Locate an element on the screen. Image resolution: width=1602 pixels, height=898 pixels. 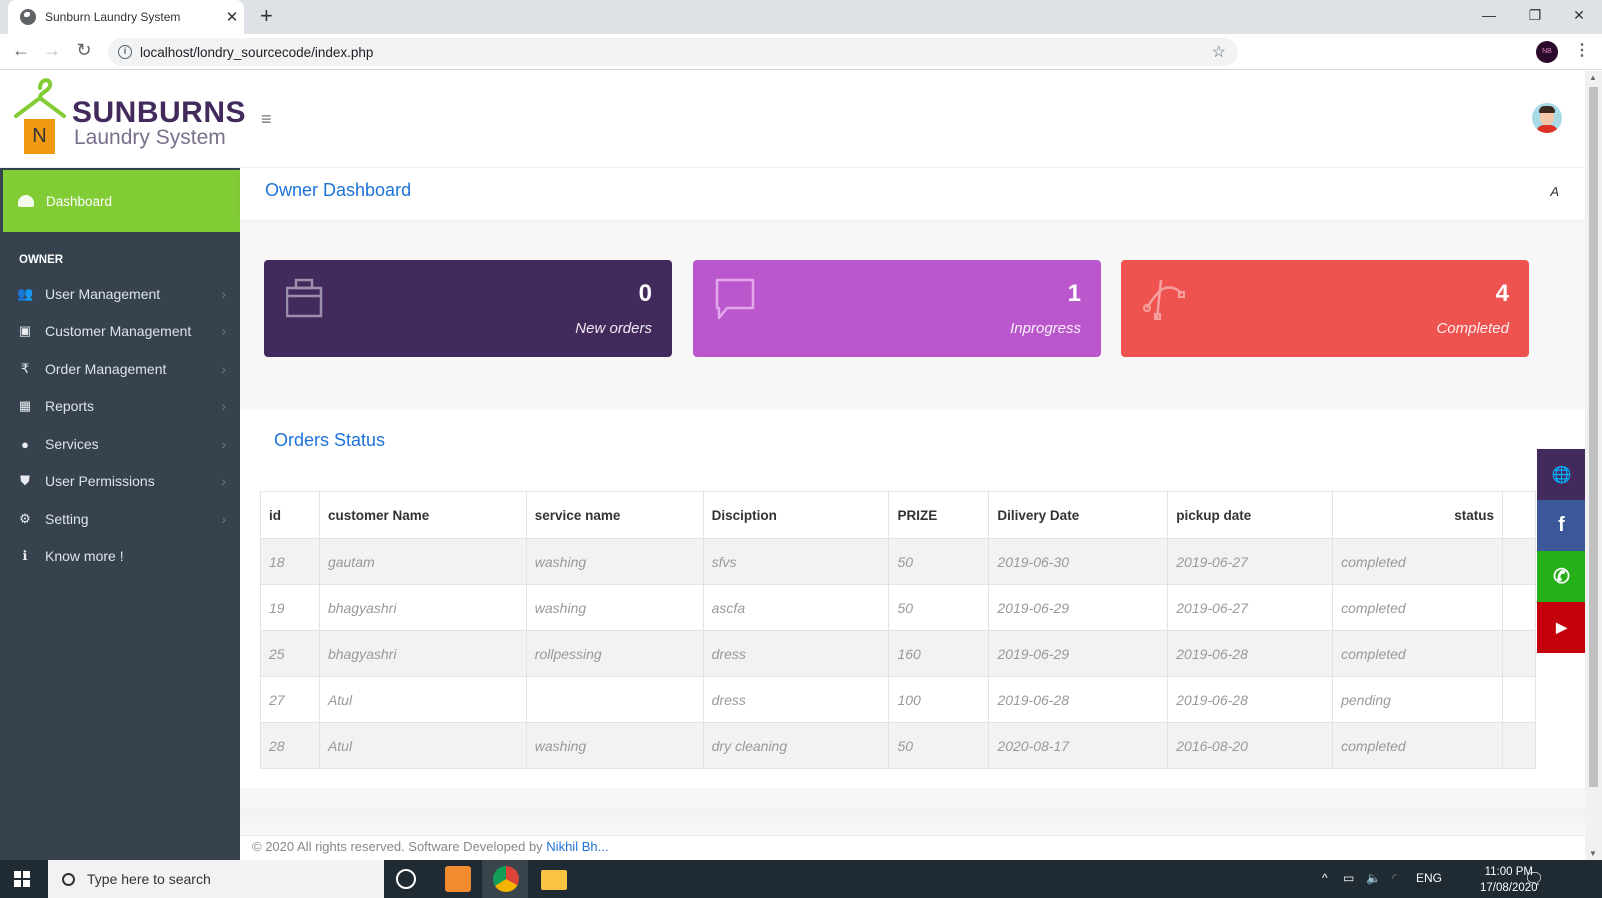
maximize-button: ❐ is located at coordinates (1535, 15).